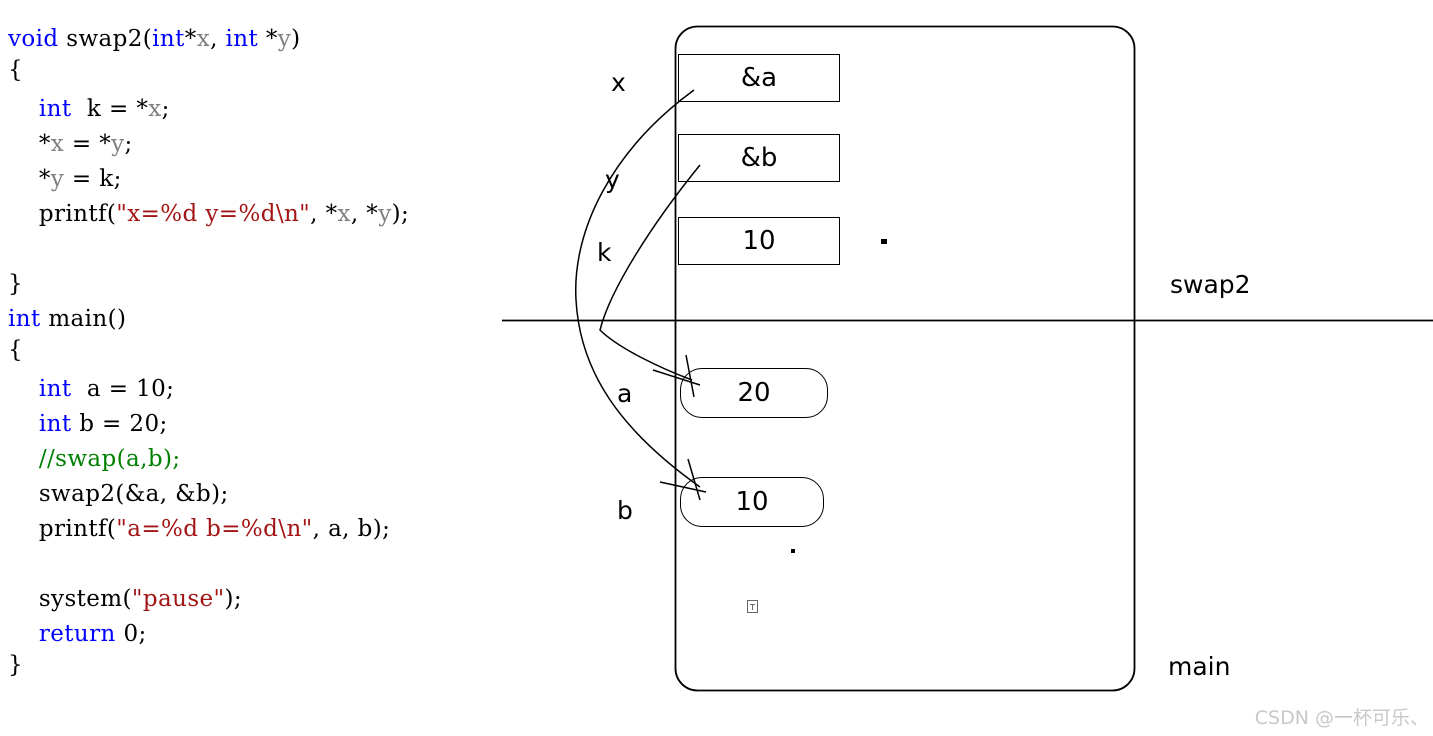 The image size is (1433, 736). What do you see at coordinates (676, 376) in the screenshot?
I see `arrowhead-y-to-a` at bounding box center [676, 376].